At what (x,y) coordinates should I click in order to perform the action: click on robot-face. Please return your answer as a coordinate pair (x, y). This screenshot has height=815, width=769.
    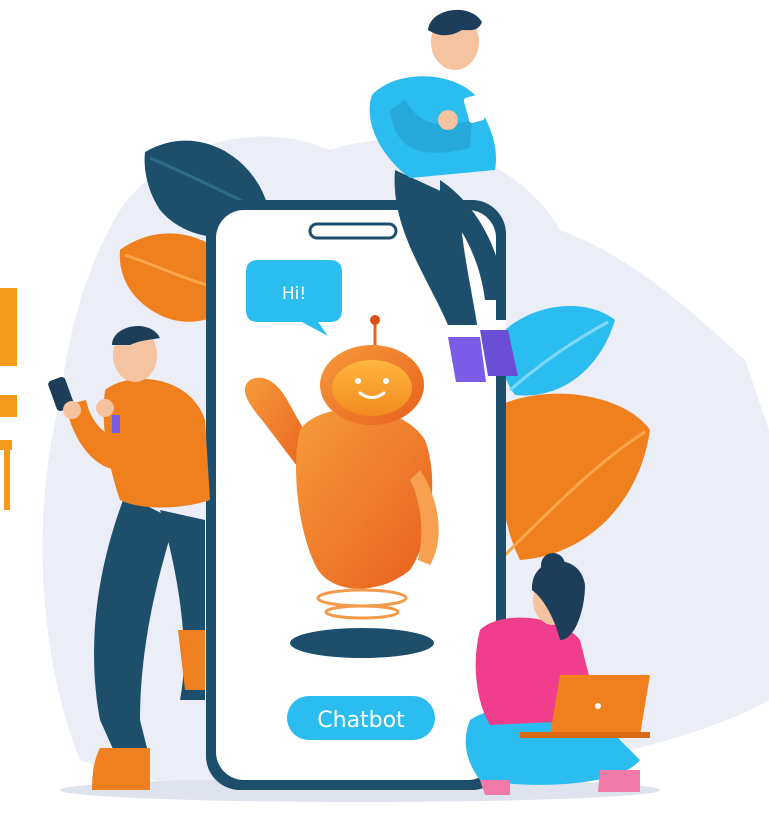
    Looking at the image, I should click on (372, 388).